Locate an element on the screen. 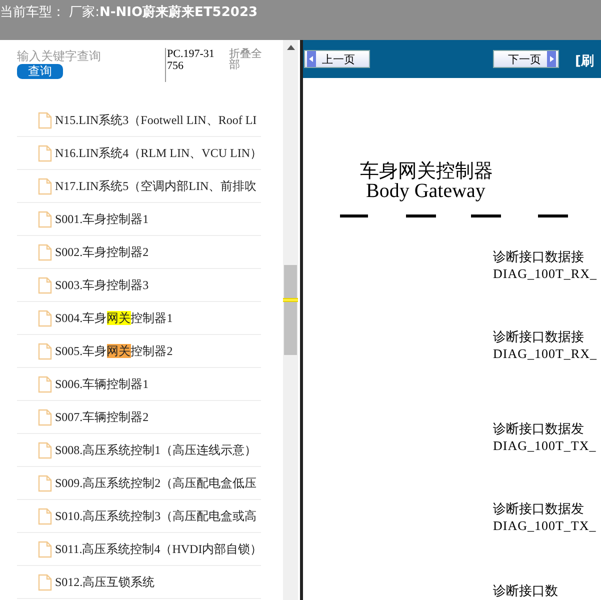  tree-item: S001.车身控制器1 is located at coordinates (139, 219).